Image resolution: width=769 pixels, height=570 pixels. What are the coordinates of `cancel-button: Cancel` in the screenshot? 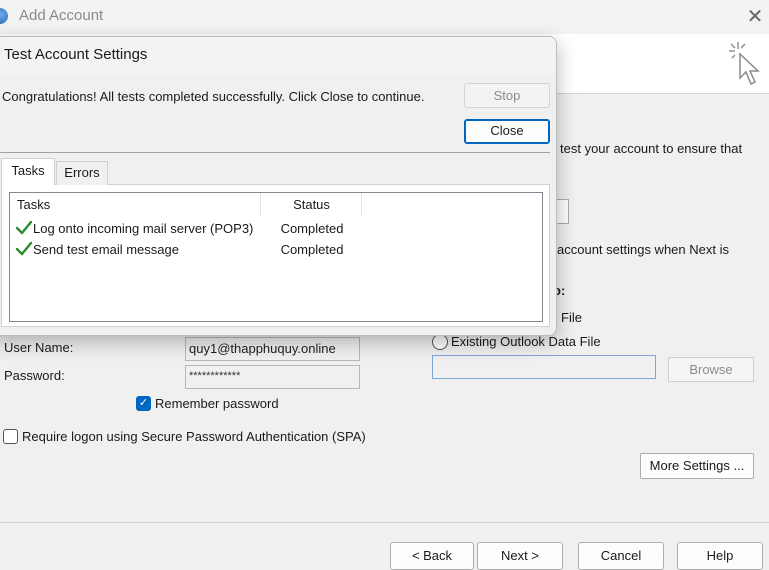 It's located at (621, 556).